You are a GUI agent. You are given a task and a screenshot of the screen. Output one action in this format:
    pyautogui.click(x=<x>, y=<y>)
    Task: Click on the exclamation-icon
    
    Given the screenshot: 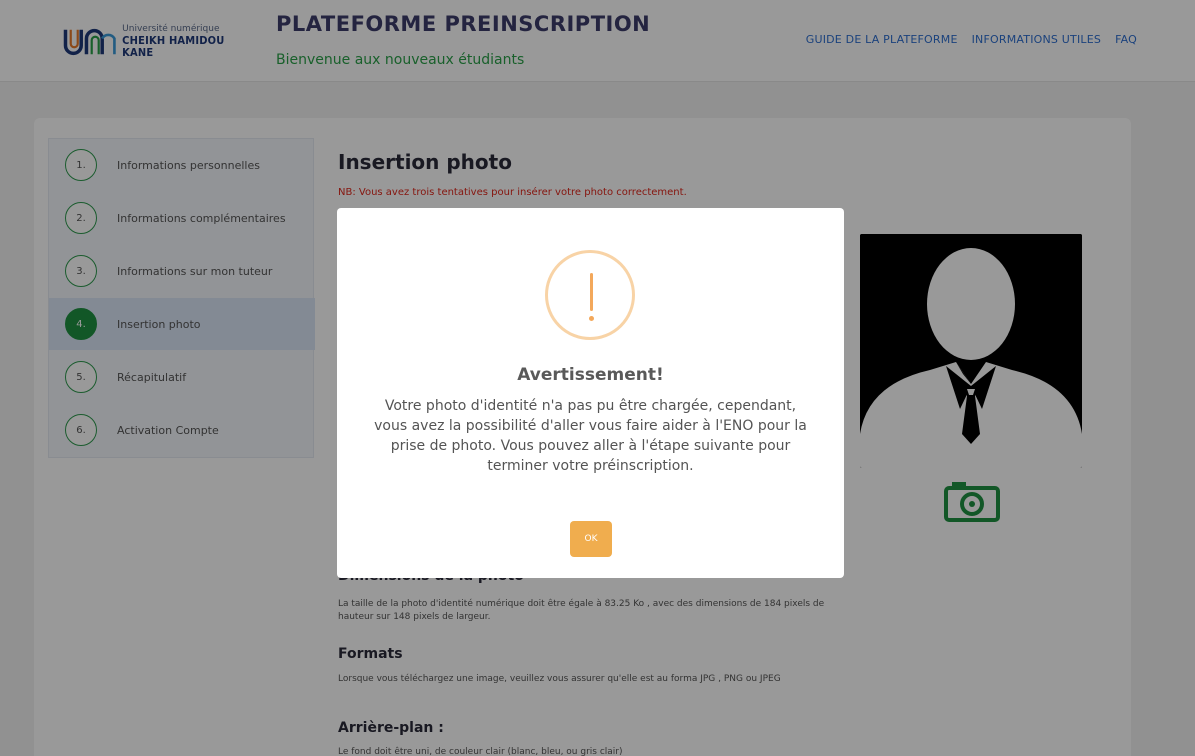 What is the action you would take?
    pyautogui.click(x=590, y=295)
    